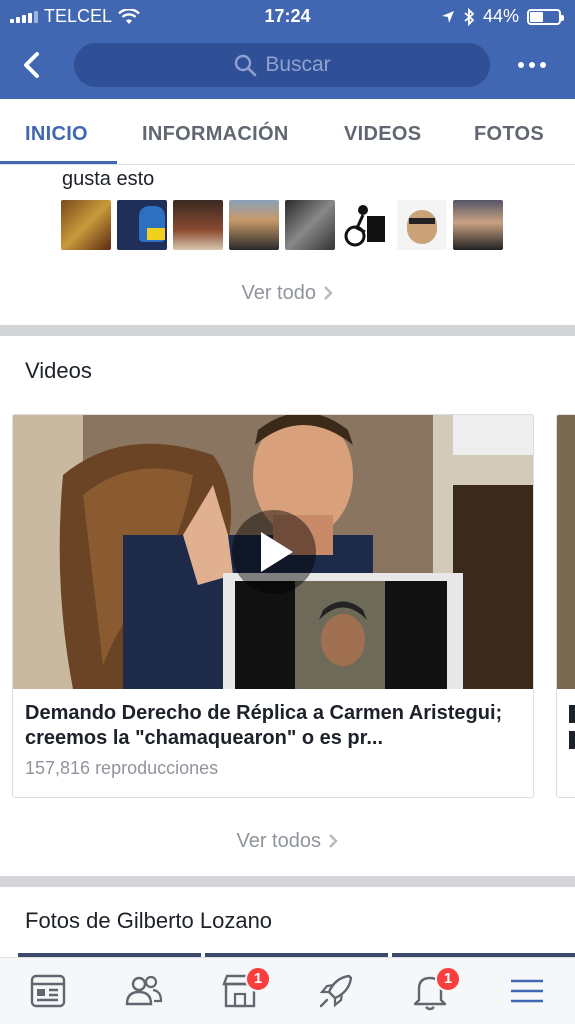  Describe the element at coordinates (382, 134) in the screenshot. I see `tab-videos: VIDEOS` at that location.